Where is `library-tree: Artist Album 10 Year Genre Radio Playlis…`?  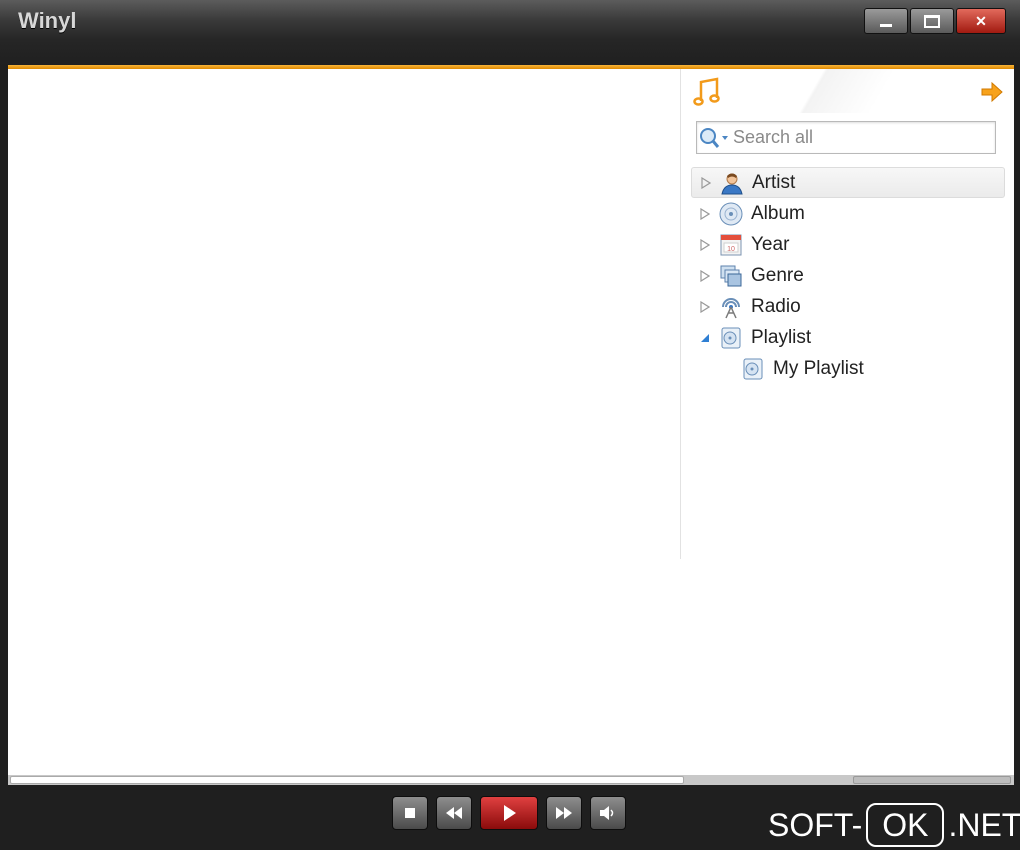
library-tree: Artist Album 10 Year Genre Radio Playlis… is located at coordinates (848, 275).